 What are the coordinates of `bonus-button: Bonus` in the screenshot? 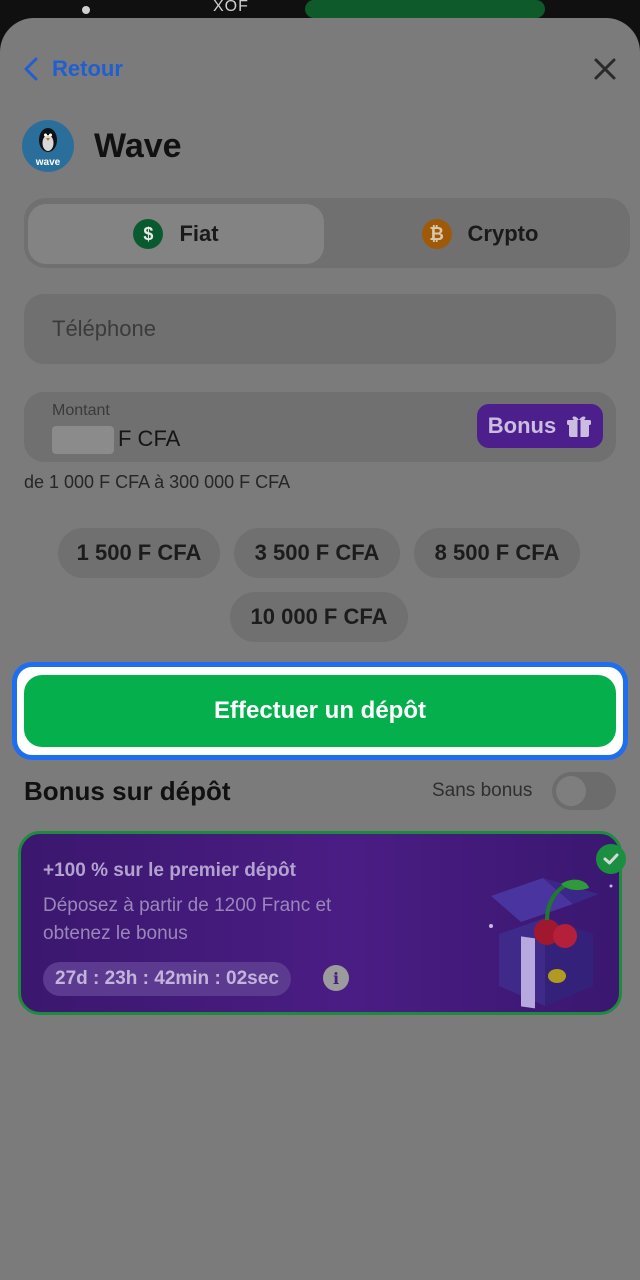 It's located at (540, 426).